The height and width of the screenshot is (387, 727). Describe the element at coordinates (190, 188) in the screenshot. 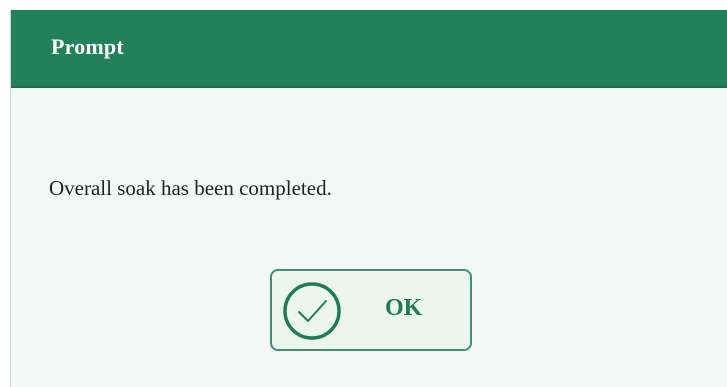

I see `dialog-message: Overall soak has been completed.` at that location.